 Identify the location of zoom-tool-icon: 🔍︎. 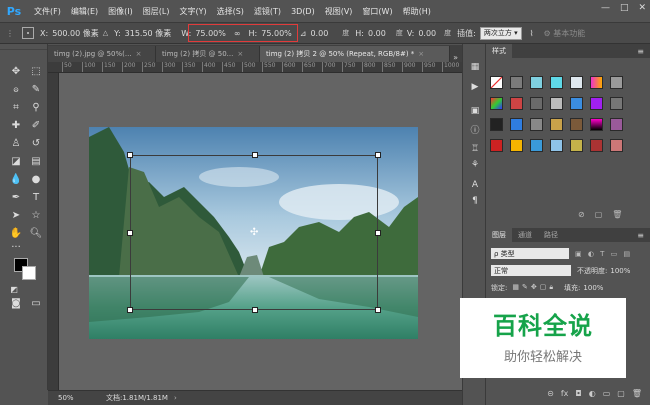
(36, 233).